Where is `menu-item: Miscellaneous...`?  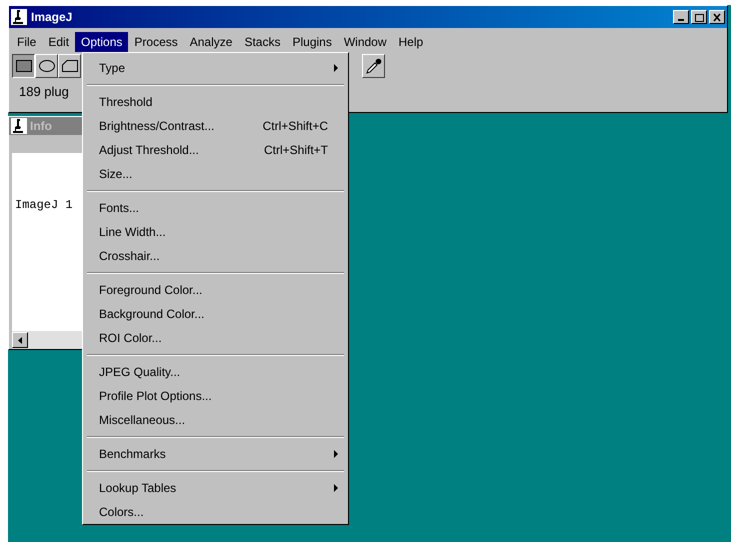
menu-item: Miscellaneous... is located at coordinates (215, 420).